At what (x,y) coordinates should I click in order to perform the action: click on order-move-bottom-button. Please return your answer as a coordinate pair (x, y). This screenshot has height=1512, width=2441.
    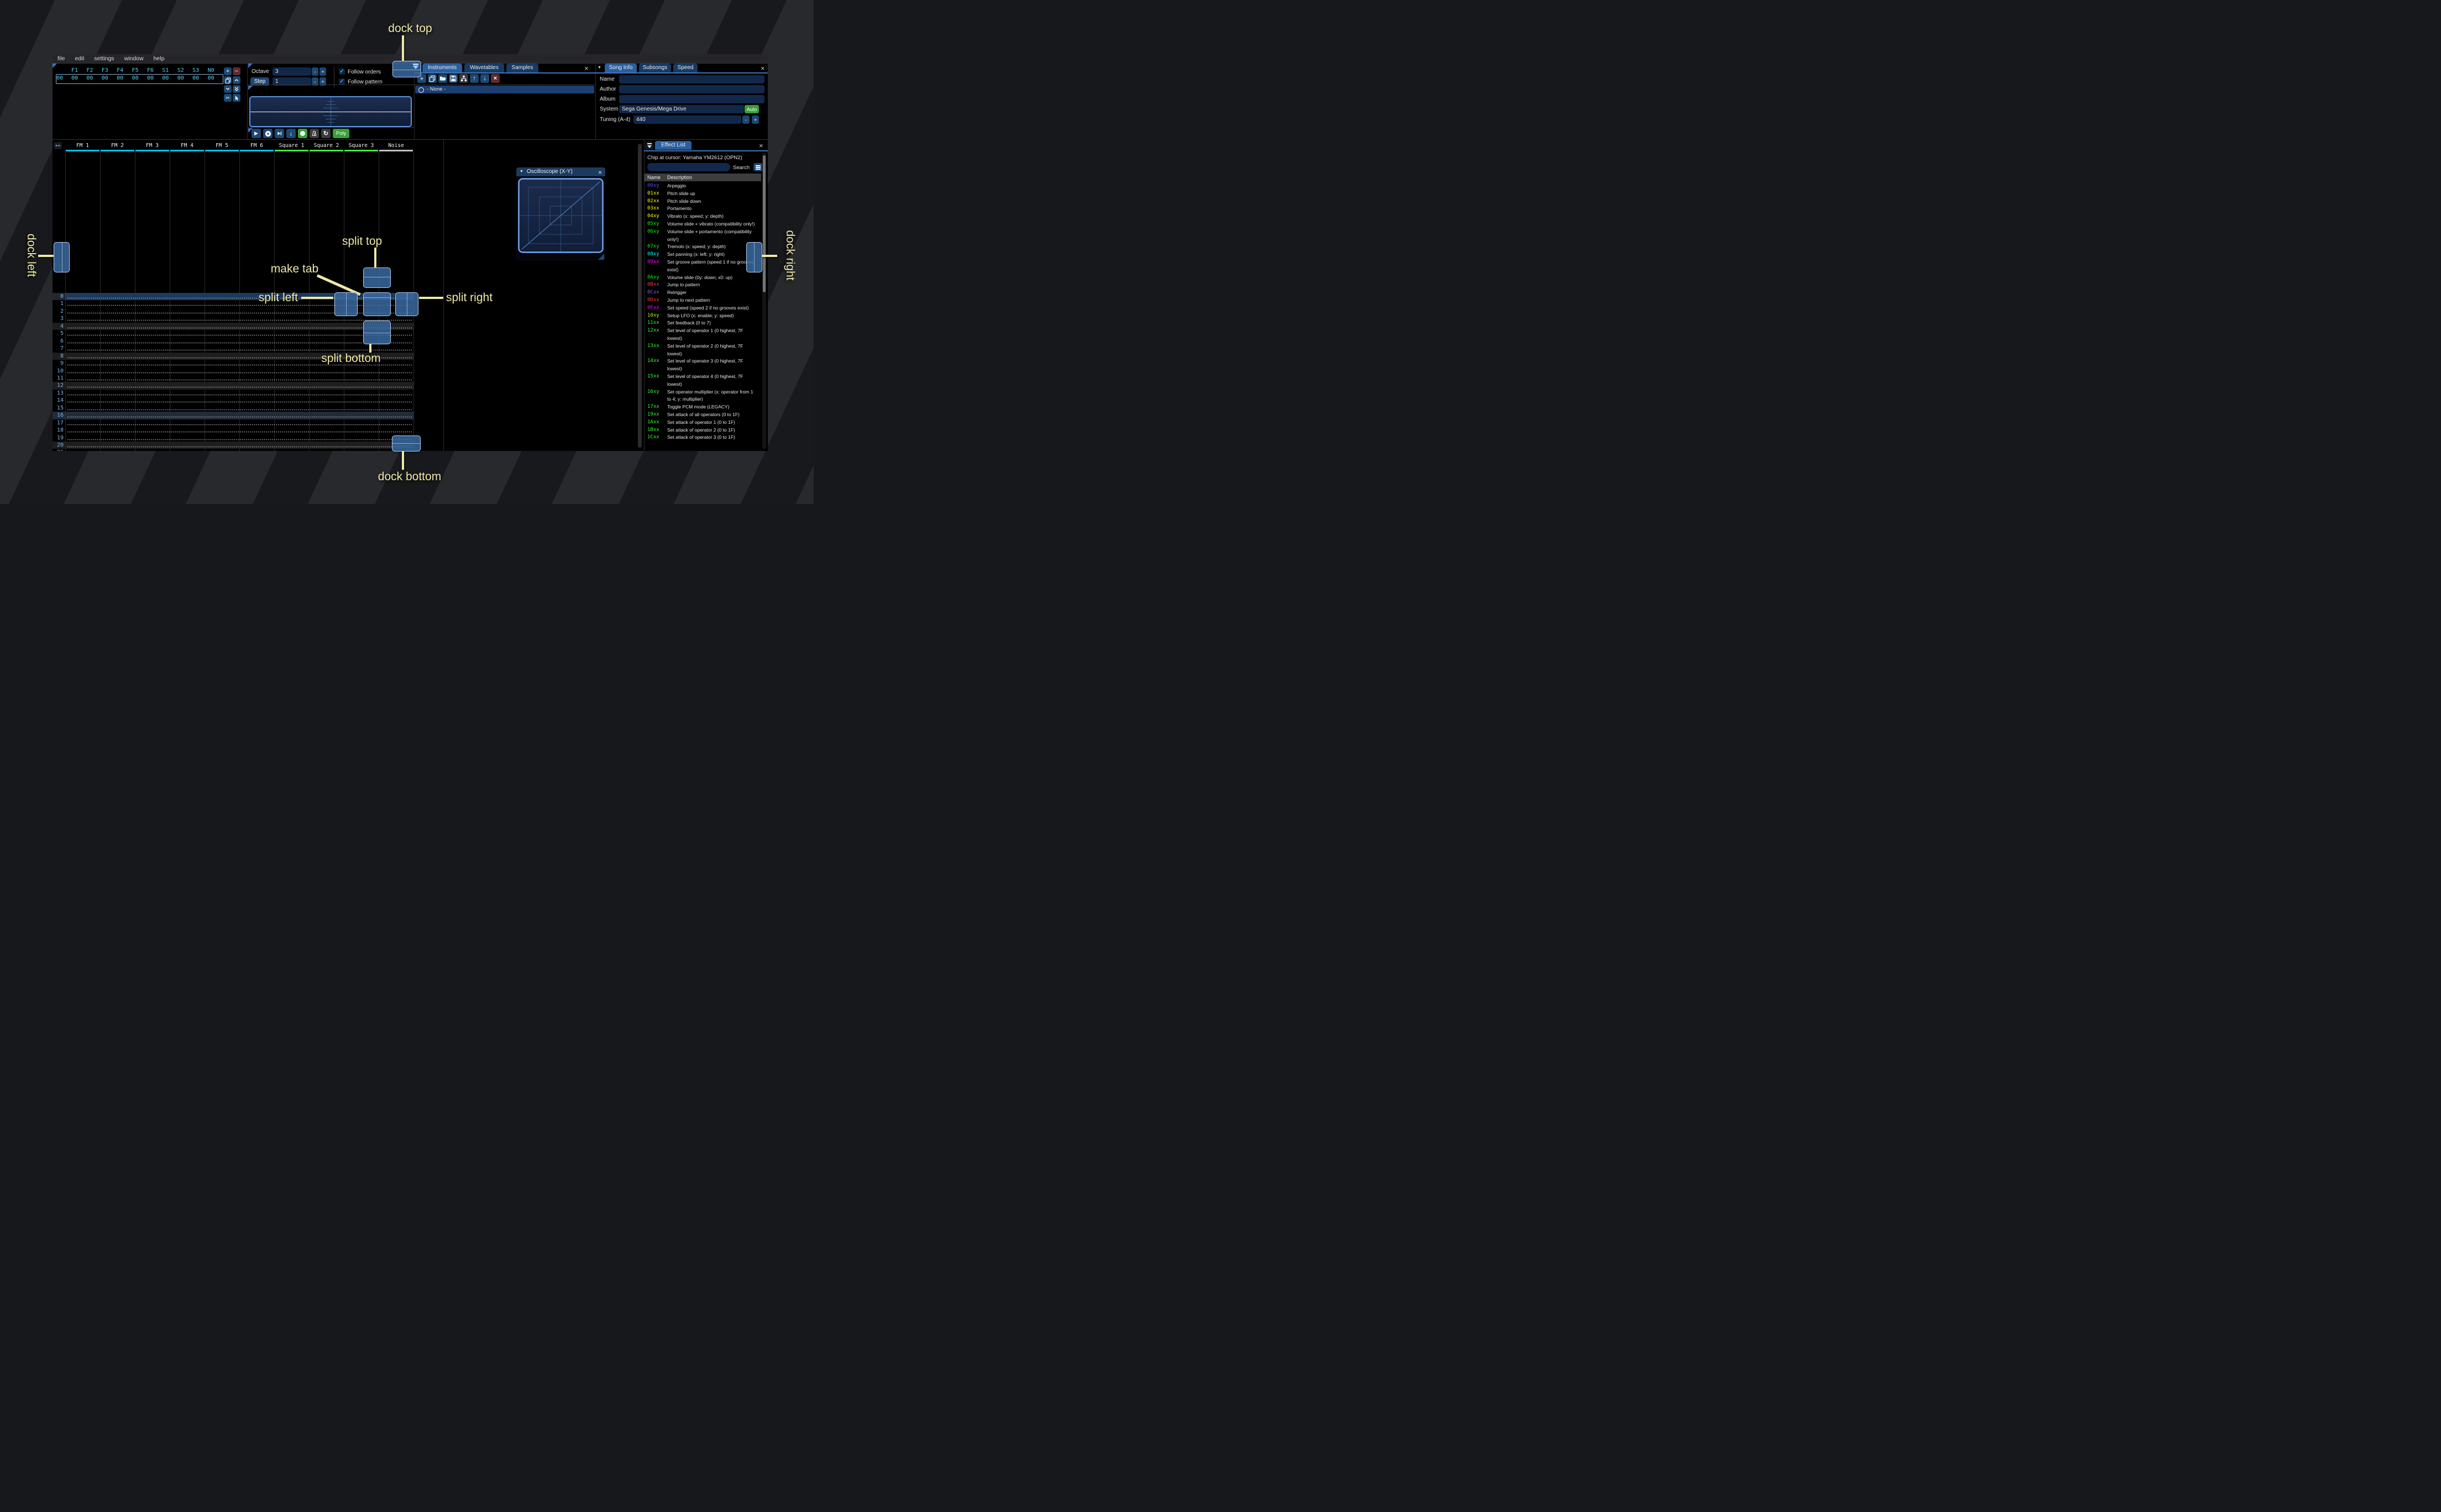
    Looking at the image, I should click on (236, 89).